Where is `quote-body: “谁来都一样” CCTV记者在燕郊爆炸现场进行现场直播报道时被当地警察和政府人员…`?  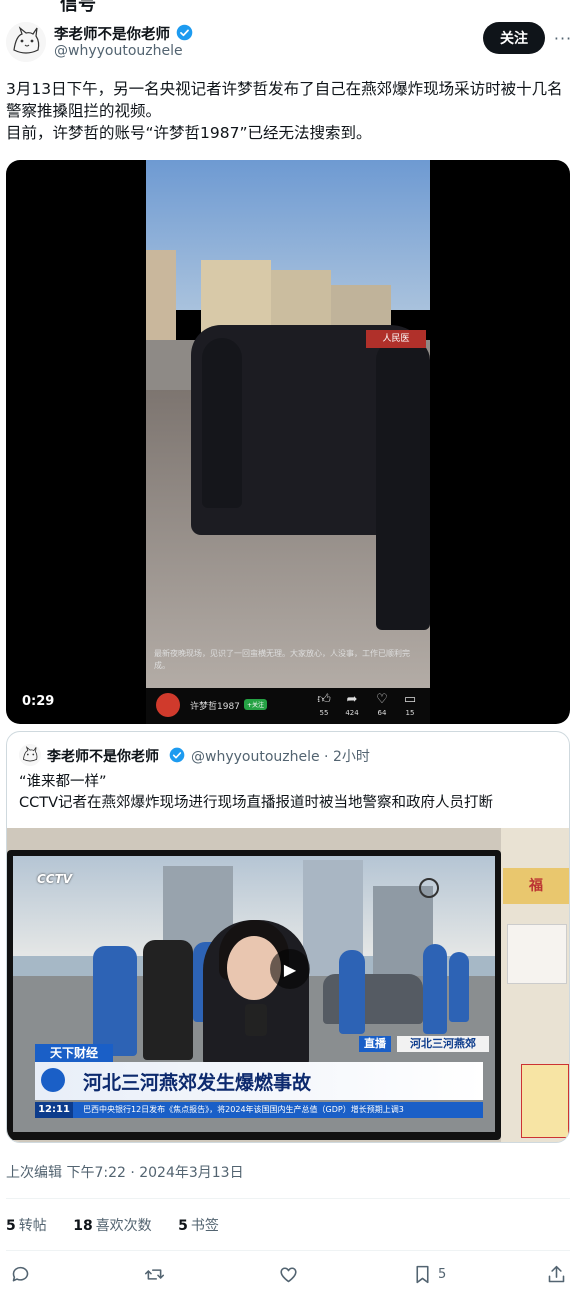
quote-body: “谁来都一样” CCTV记者在燕郊爆炸现场进行现场直播报道时被当地警察和政府人员… is located at coordinates (289, 793).